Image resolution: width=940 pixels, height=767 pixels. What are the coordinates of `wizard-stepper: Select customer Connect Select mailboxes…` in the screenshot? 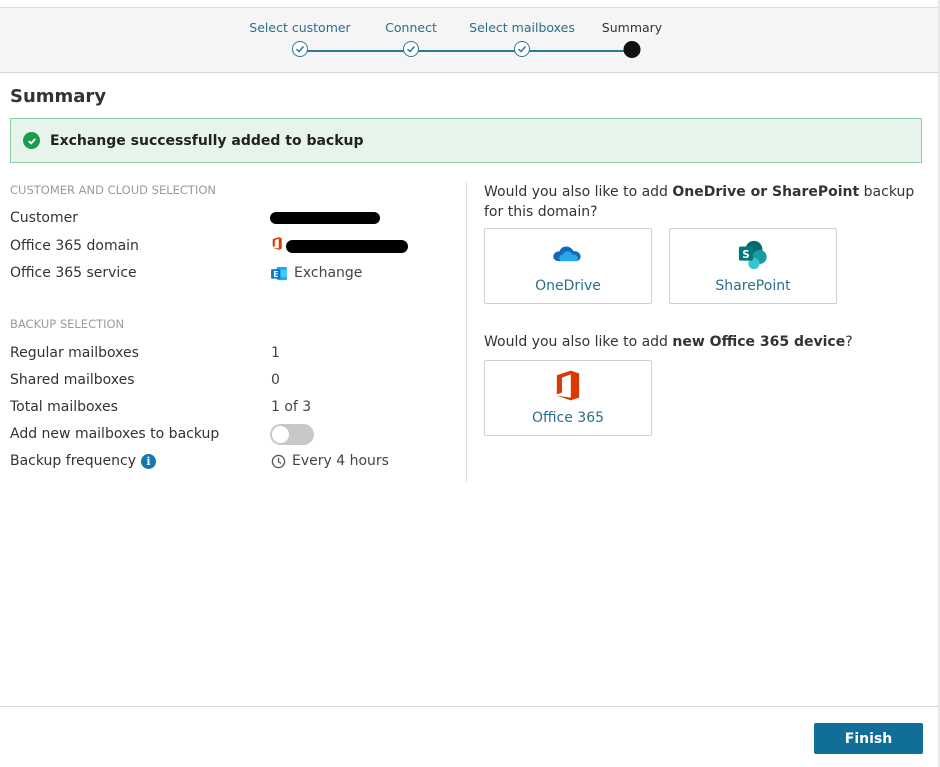 It's located at (469, 40).